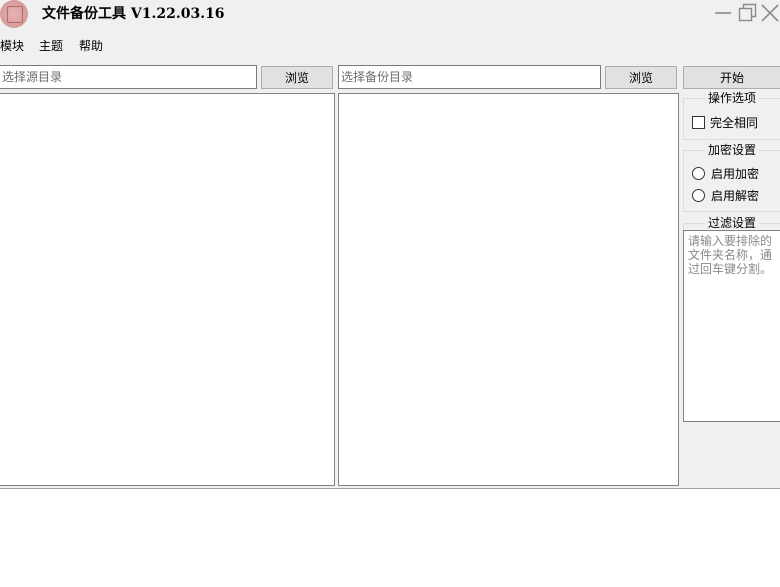 The width and height of the screenshot is (780, 587). What do you see at coordinates (297, 77) in the screenshot?
I see `source-browse-button: 浏览` at bounding box center [297, 77].